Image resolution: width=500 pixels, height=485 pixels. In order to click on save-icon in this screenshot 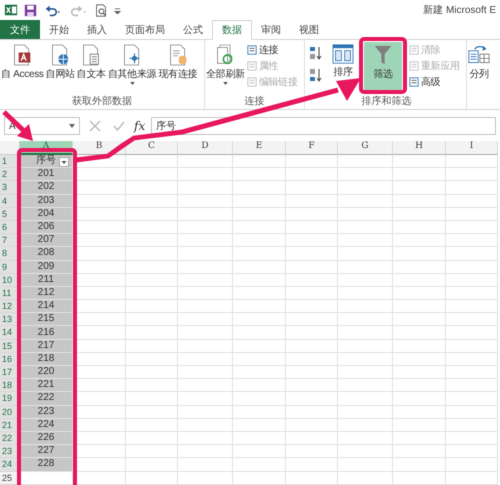, I will do `click(30, 10)`.